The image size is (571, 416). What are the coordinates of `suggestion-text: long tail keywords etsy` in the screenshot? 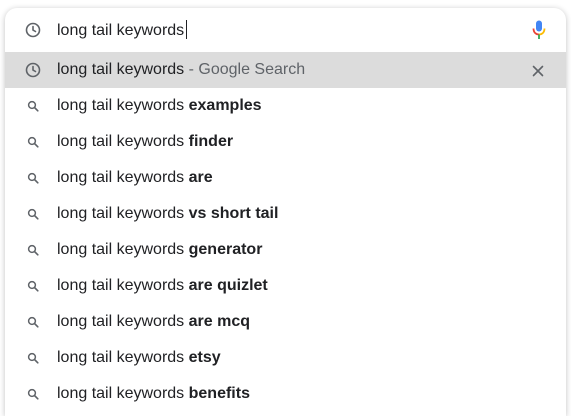 It's located at (139, 358).